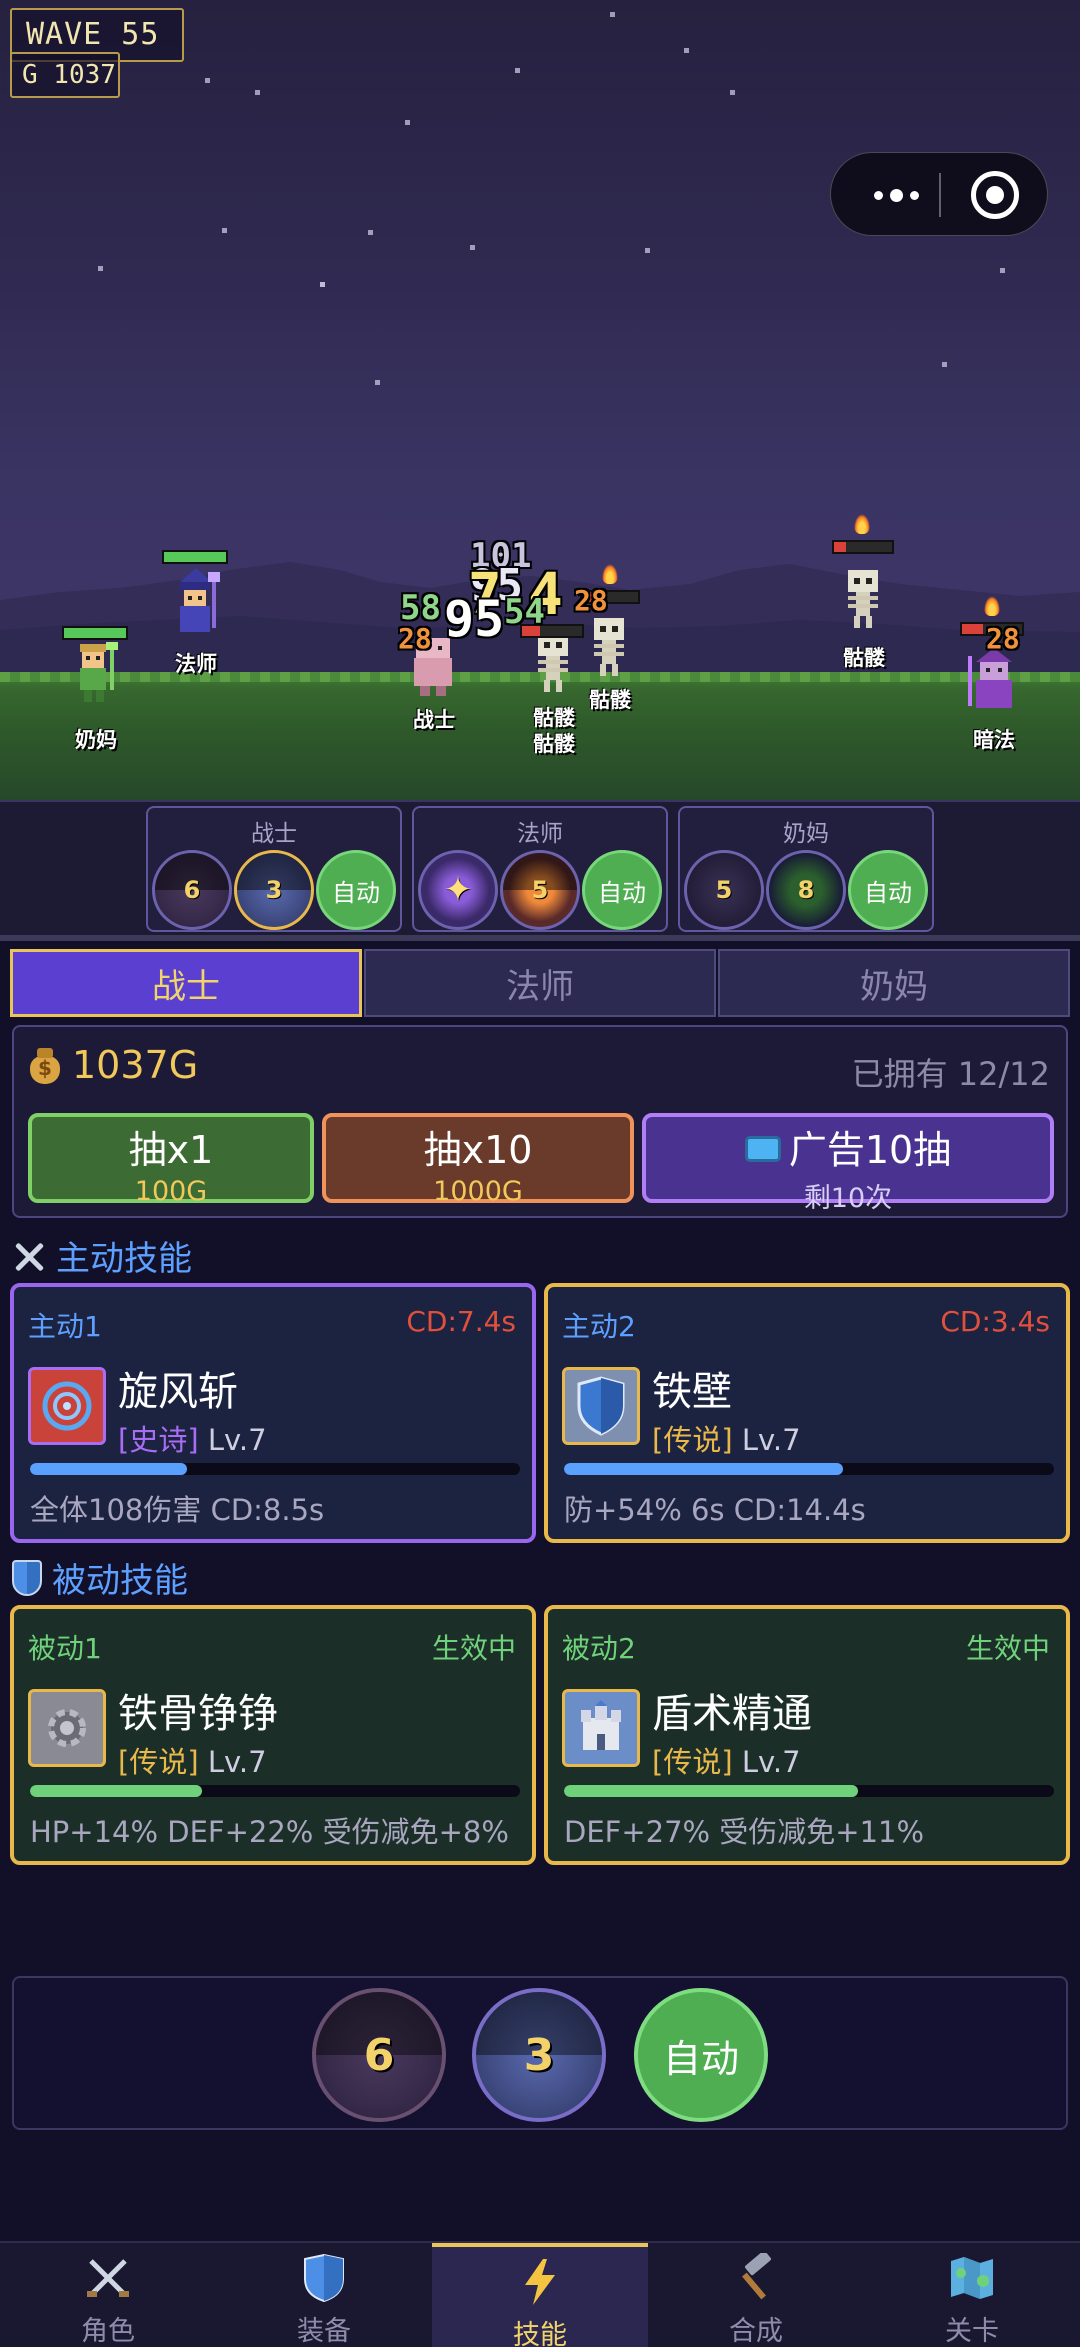 The image size is (1080, 2347). What do you see at coordinates (715, 1510) in the screenshot?
I see `skill-description: 防+54% 6s CD:14.4s` at bounding box center [715, 1510].